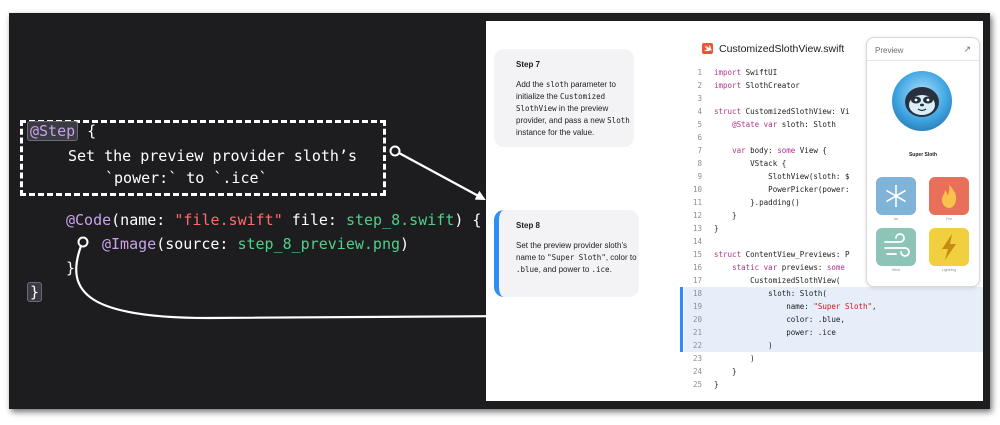 The height and width of the screenshot is (425, 1000). Describe the element at coordinates (442, 176) in the screenshot. I see `step-arrow` at that location.